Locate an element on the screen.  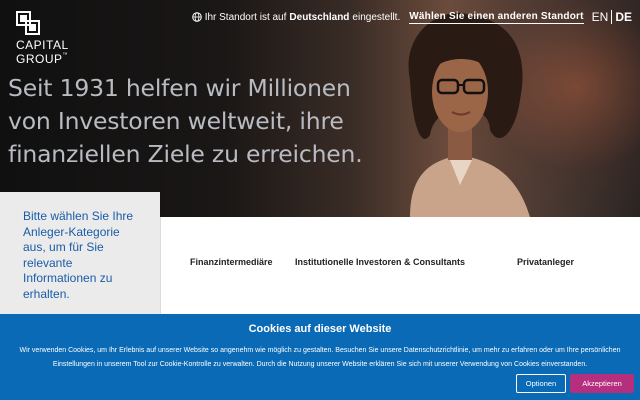
category-institutional-investors: Institutionelle Investoren & Consultants is located at coordinates (380, 262).